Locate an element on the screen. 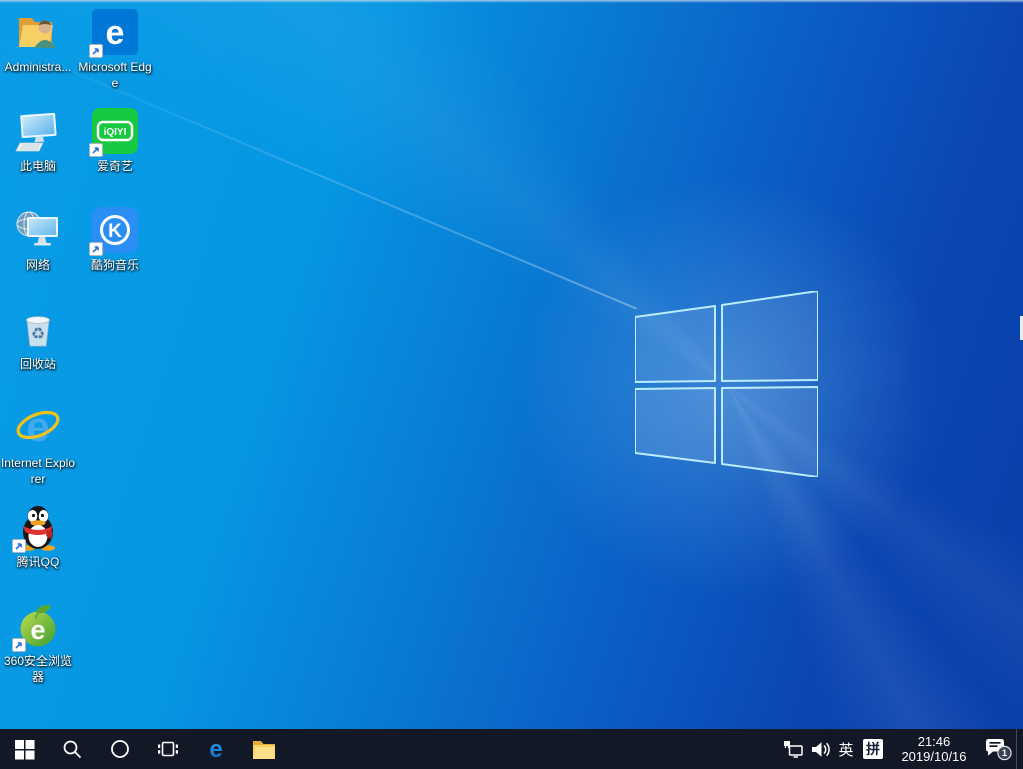 The image size is (1023, 769). taskbar: e 英 拼 21:46 2019/10/16 1 is located at coordinates (511, 749).